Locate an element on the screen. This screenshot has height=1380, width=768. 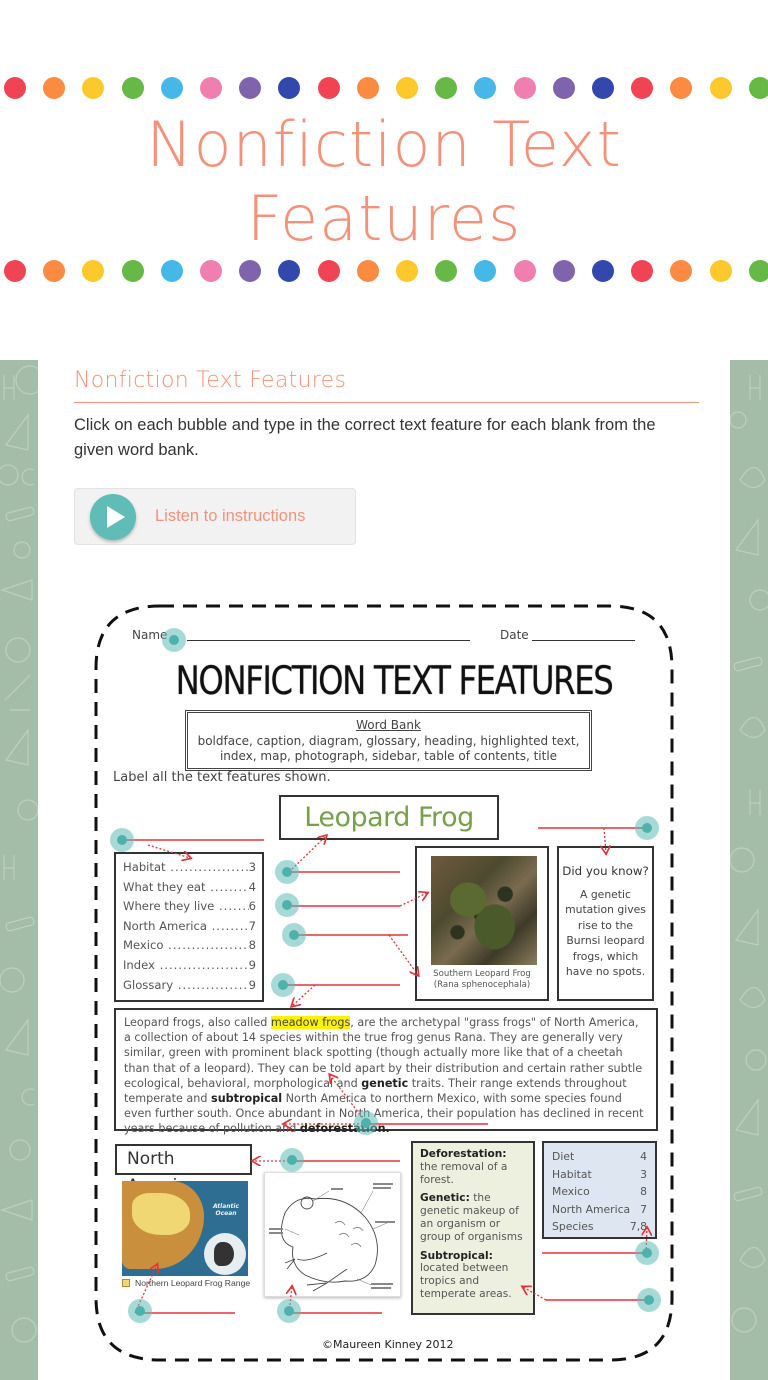
answer-bubble-diagram is located at coordinates (289, 1311).